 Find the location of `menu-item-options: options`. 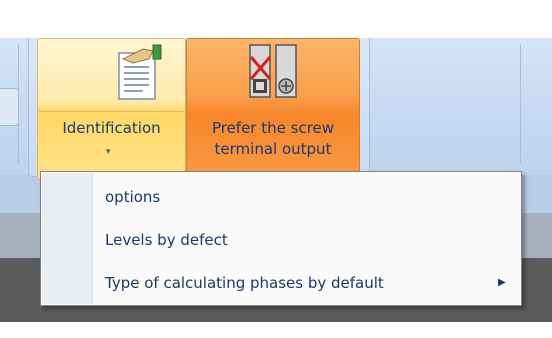

menu-item-options: options is located at coordinates (306, 197).